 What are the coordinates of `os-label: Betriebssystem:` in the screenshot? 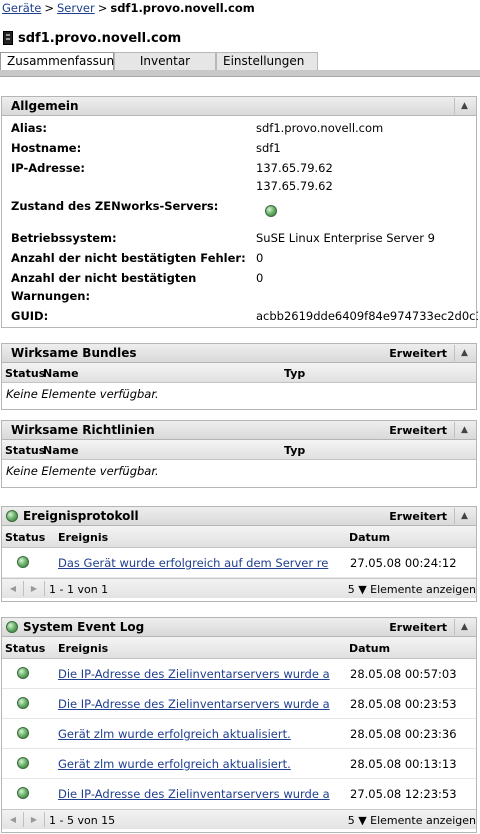 It's located at (64, 238).